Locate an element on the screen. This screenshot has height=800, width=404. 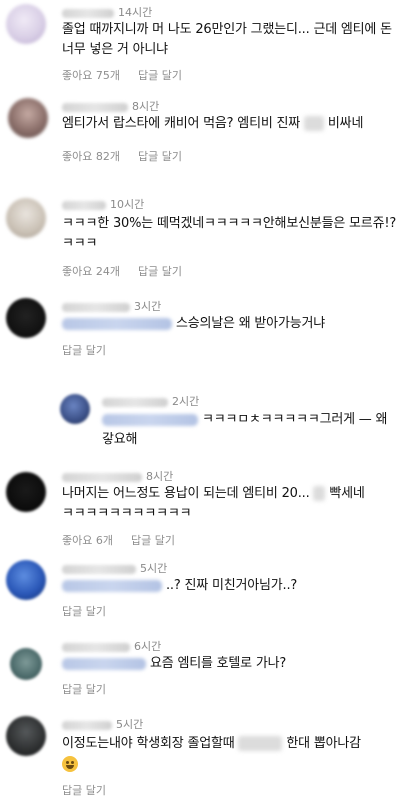
like-count: 좋아요 24개 is located at coordinates (91, 271).